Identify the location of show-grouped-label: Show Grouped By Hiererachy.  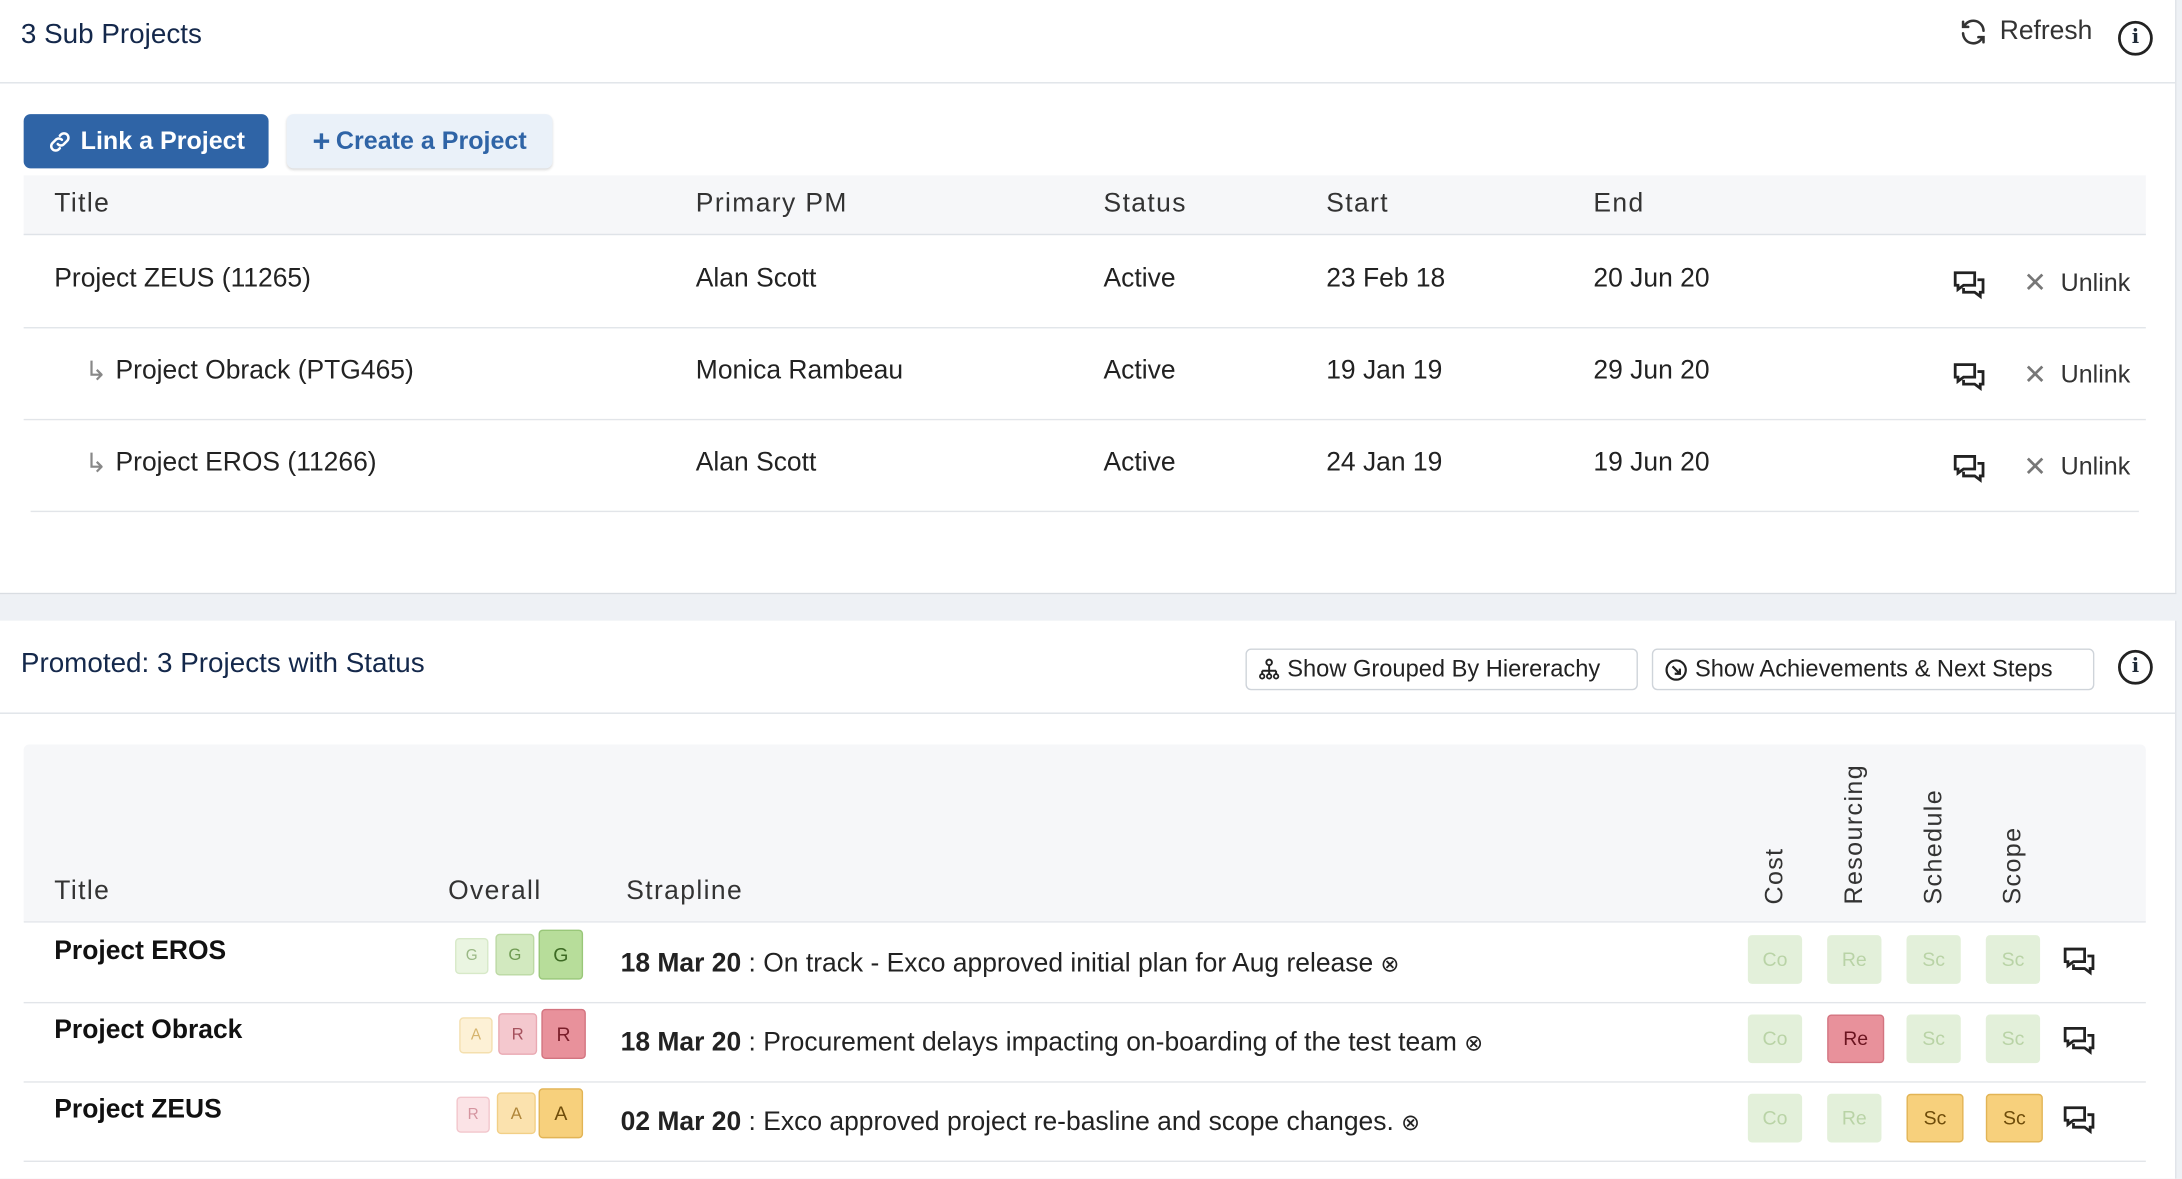
(1444, 668).